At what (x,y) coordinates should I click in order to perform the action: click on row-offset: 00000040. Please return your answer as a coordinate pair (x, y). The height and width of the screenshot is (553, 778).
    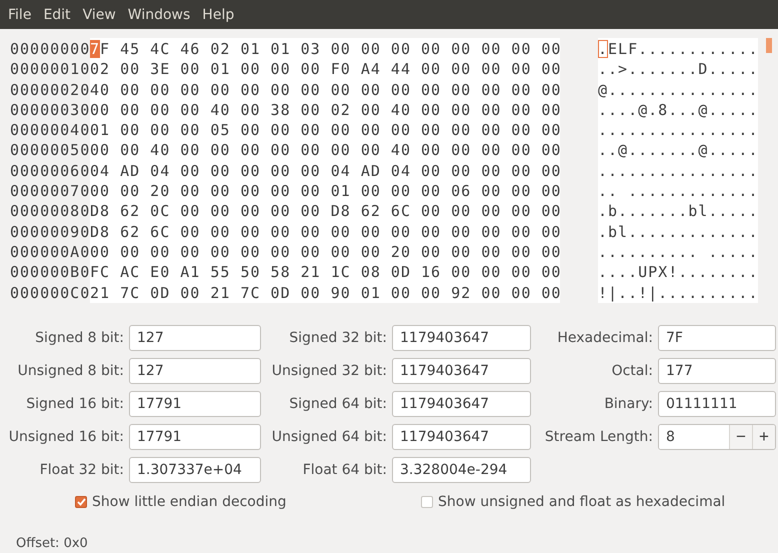
    Looking at the image, I should click on (50, 130).